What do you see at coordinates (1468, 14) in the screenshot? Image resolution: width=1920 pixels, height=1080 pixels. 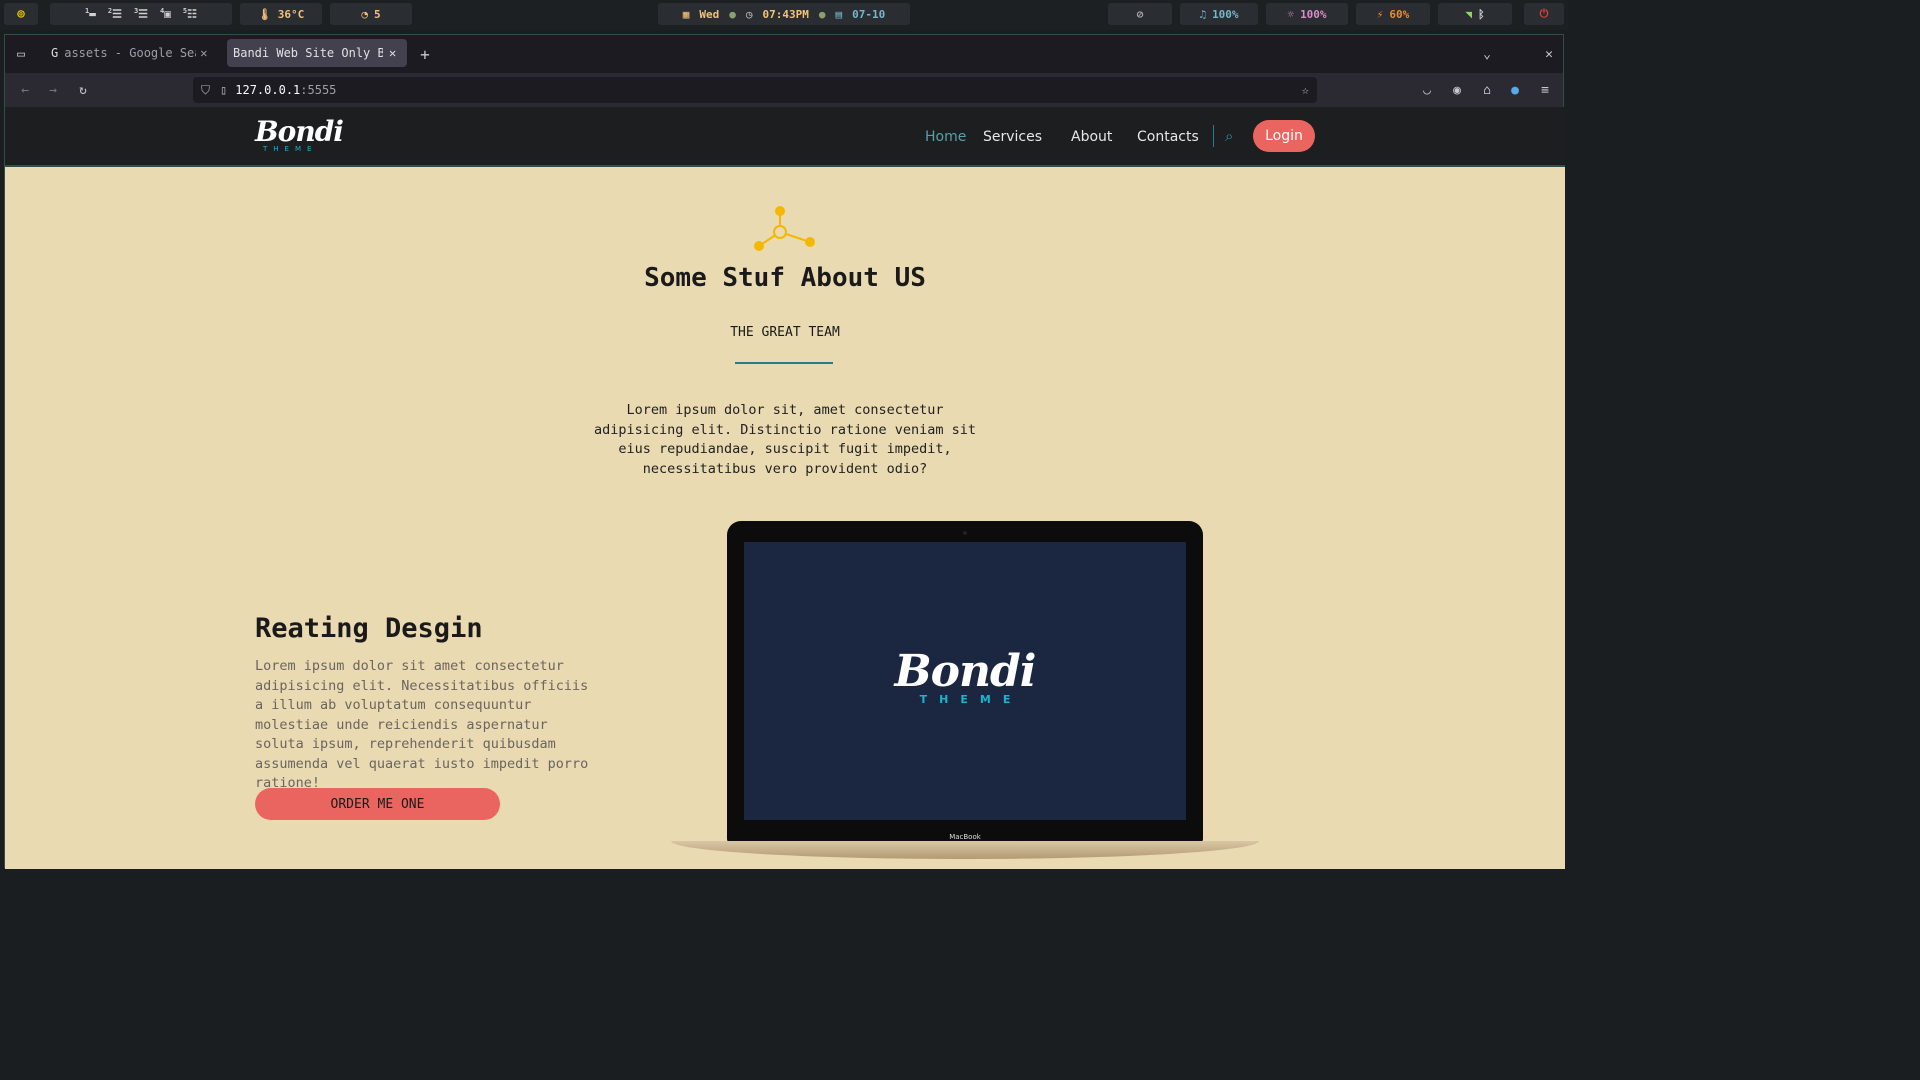 I see `wifi-icon: ◥` at bounding box center [1468, 14].